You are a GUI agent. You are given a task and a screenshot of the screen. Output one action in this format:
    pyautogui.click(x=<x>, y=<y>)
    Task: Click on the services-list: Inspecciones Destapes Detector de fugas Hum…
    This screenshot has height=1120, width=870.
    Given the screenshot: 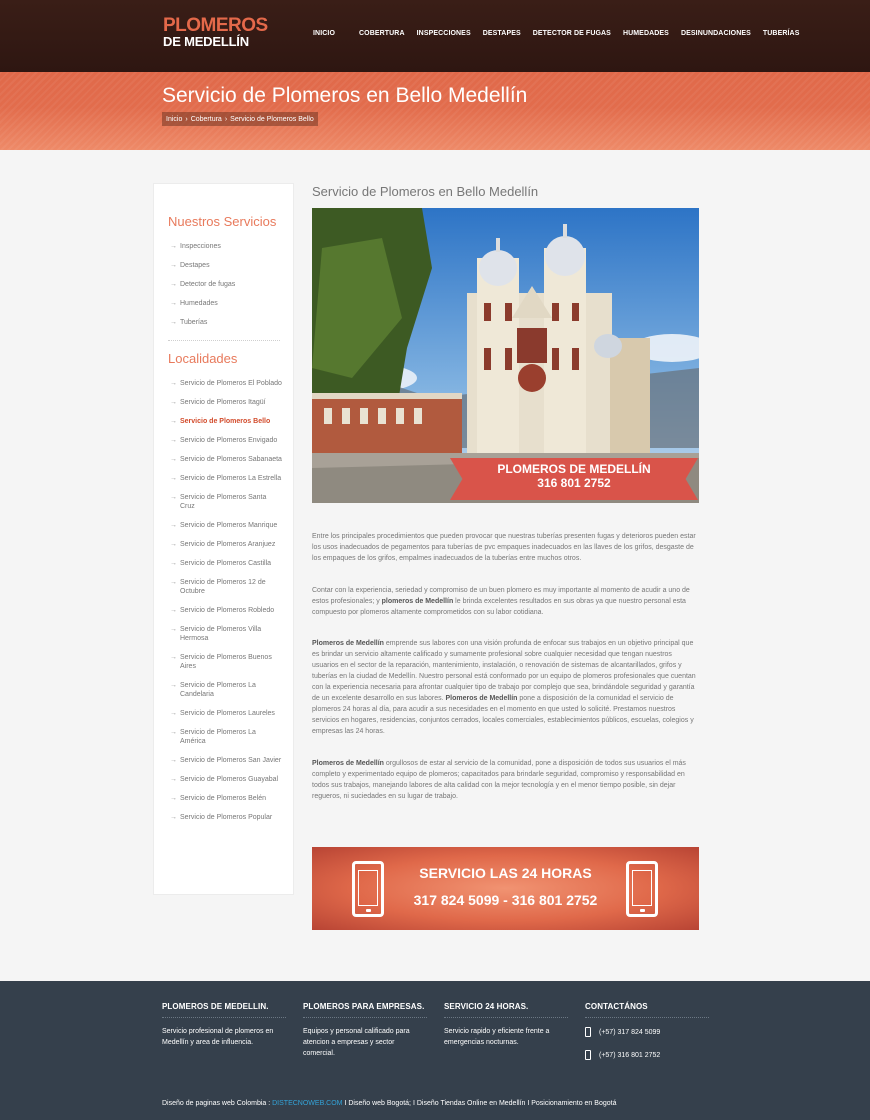 What is the action you would take?
    pyautogui.click(x=225, y=289)
    